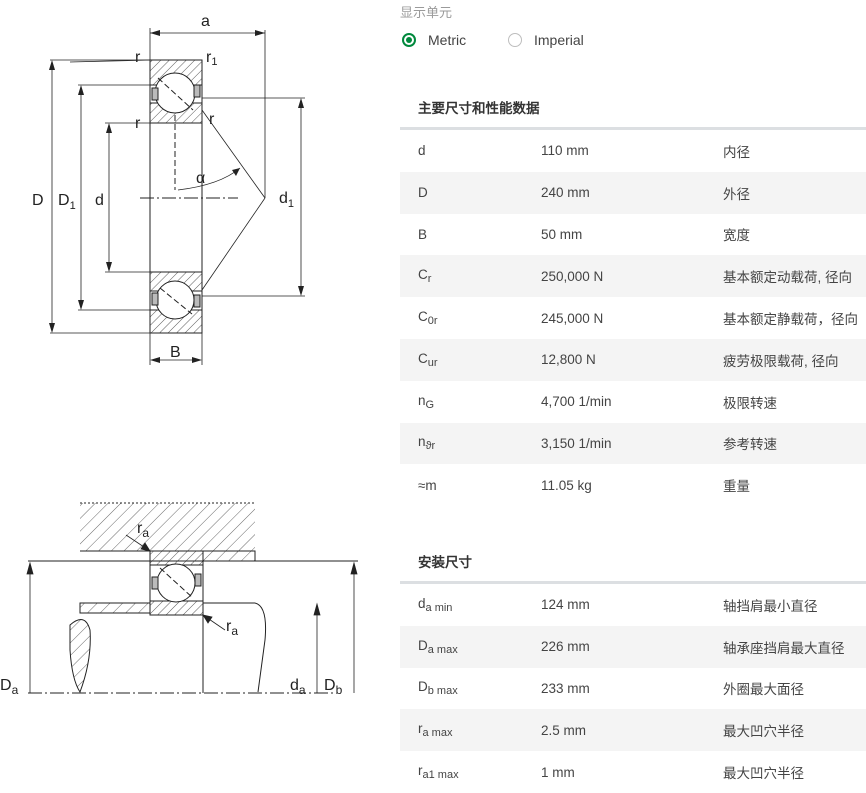 The width and height of the screenshot is (866, 793). What do you see at coordinates (200, 178) in the screenshot?
I see `label-alpha: α` at bounding box center [200, 178].